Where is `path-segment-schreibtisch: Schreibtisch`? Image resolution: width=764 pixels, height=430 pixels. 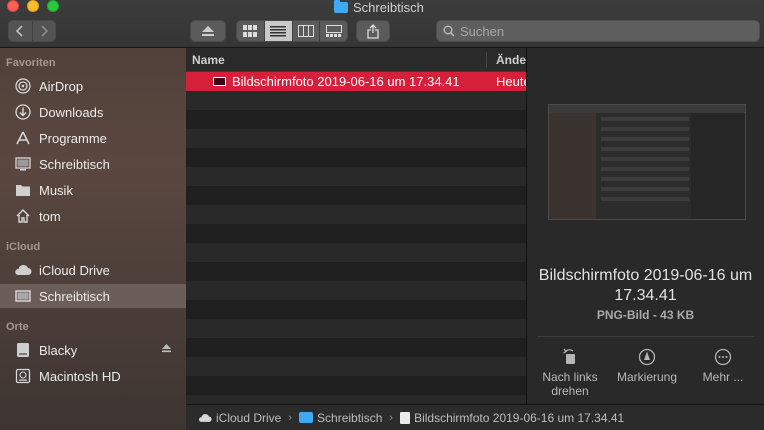
path-segment-schreibtisch: Schreibtisch is located at coordinates (349, 418).